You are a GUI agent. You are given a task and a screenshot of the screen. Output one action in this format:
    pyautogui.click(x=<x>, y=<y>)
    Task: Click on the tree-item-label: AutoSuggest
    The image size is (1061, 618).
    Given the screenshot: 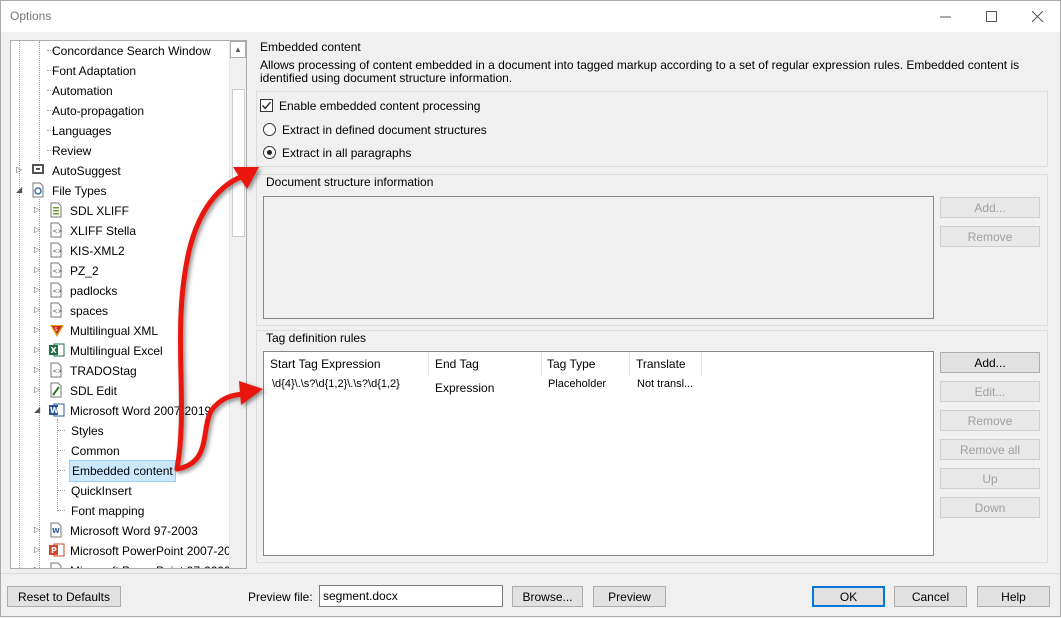 What is the action you would take?
    pyautogui.click(x=86, y=171)
    